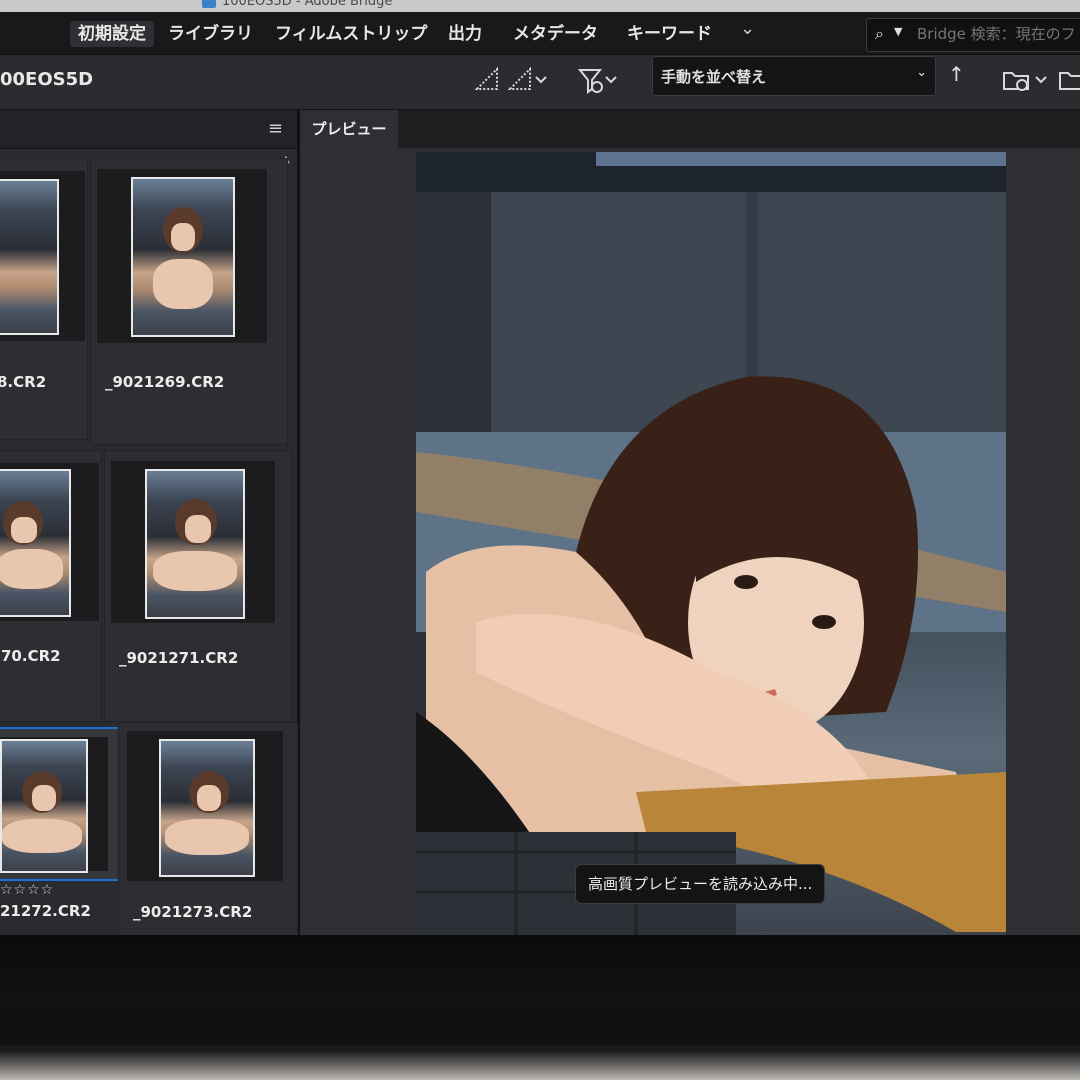  Describe the element at coordinates (165, 382) in the screenshot. I see `thumbnail-filename: _9021269.CR2` at that location.